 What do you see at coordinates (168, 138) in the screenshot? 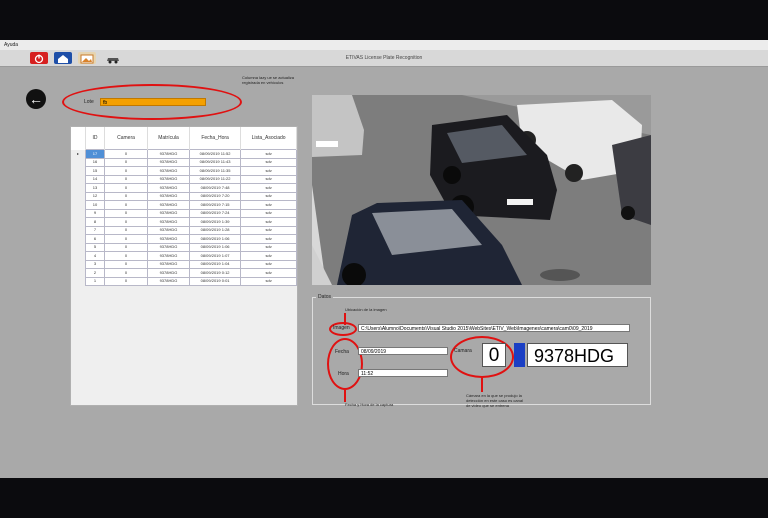
I see `column-header: Matrícula` at bounding box center [168, 138].